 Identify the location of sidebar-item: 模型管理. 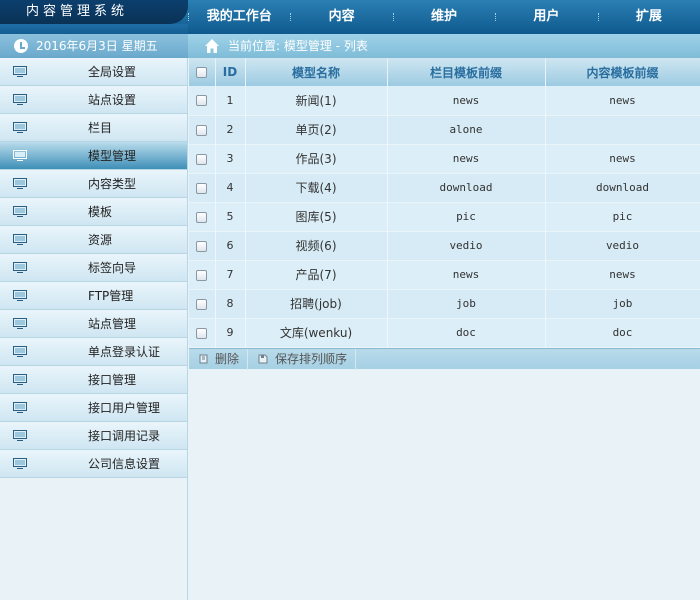
(93, 156).